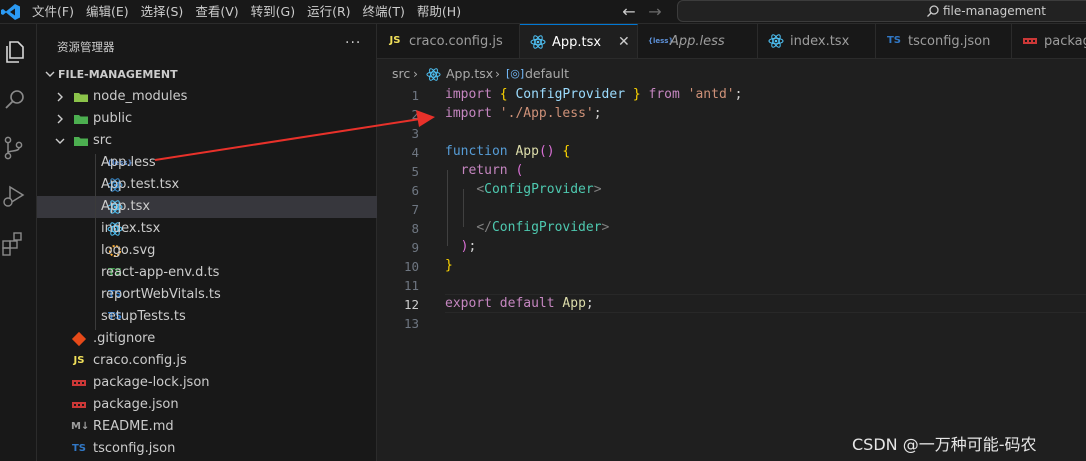  Describe the element at coordinates (433, 74) in the screenshot. I see `react-file-icon` at that location.